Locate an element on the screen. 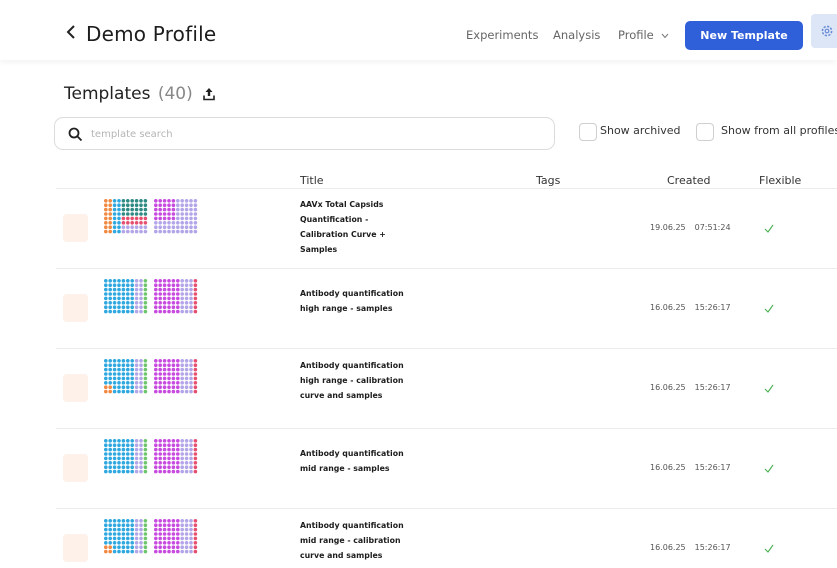 The image size is (837, 568). nav-profile-label: Profile is located at coordinates (636, 35).